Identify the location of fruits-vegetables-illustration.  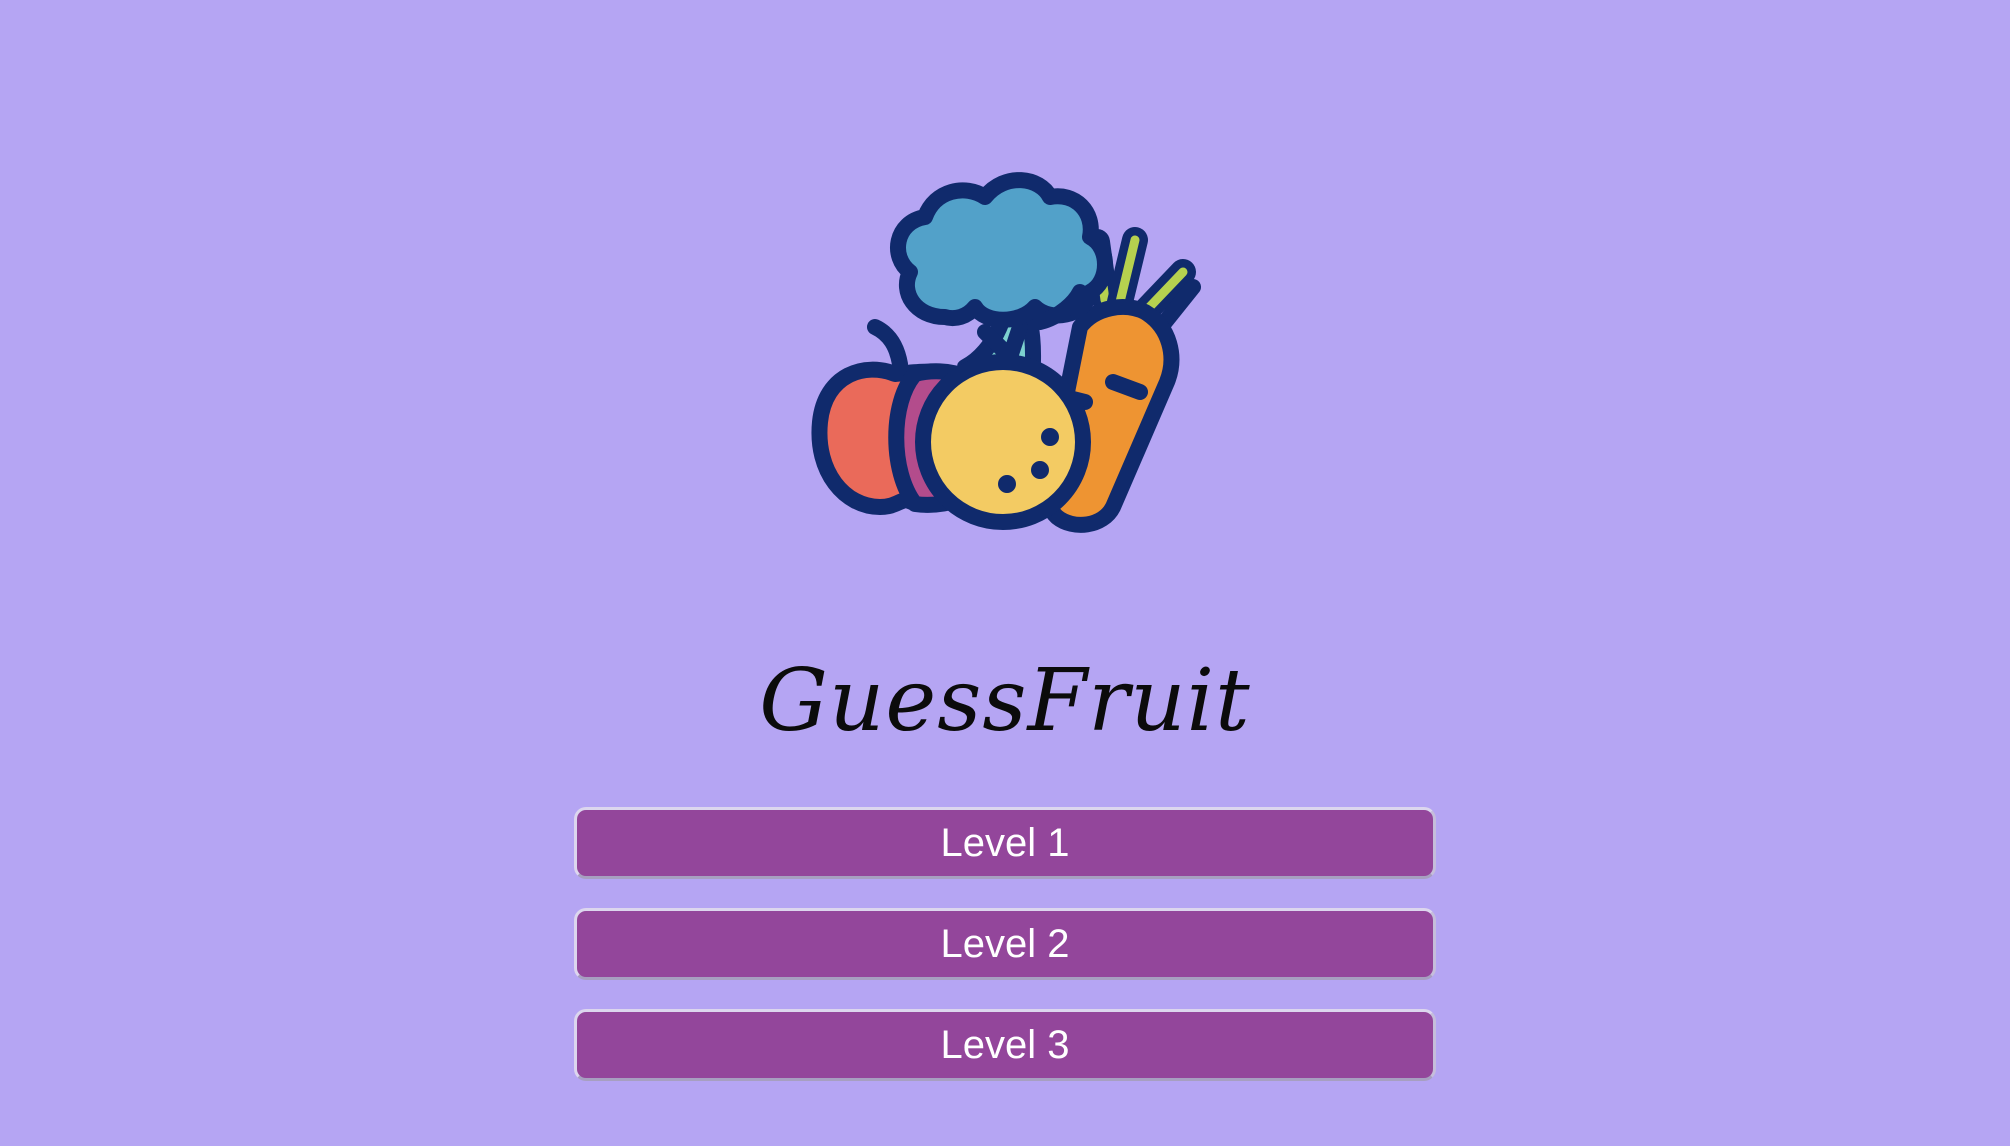
(1006, 352).